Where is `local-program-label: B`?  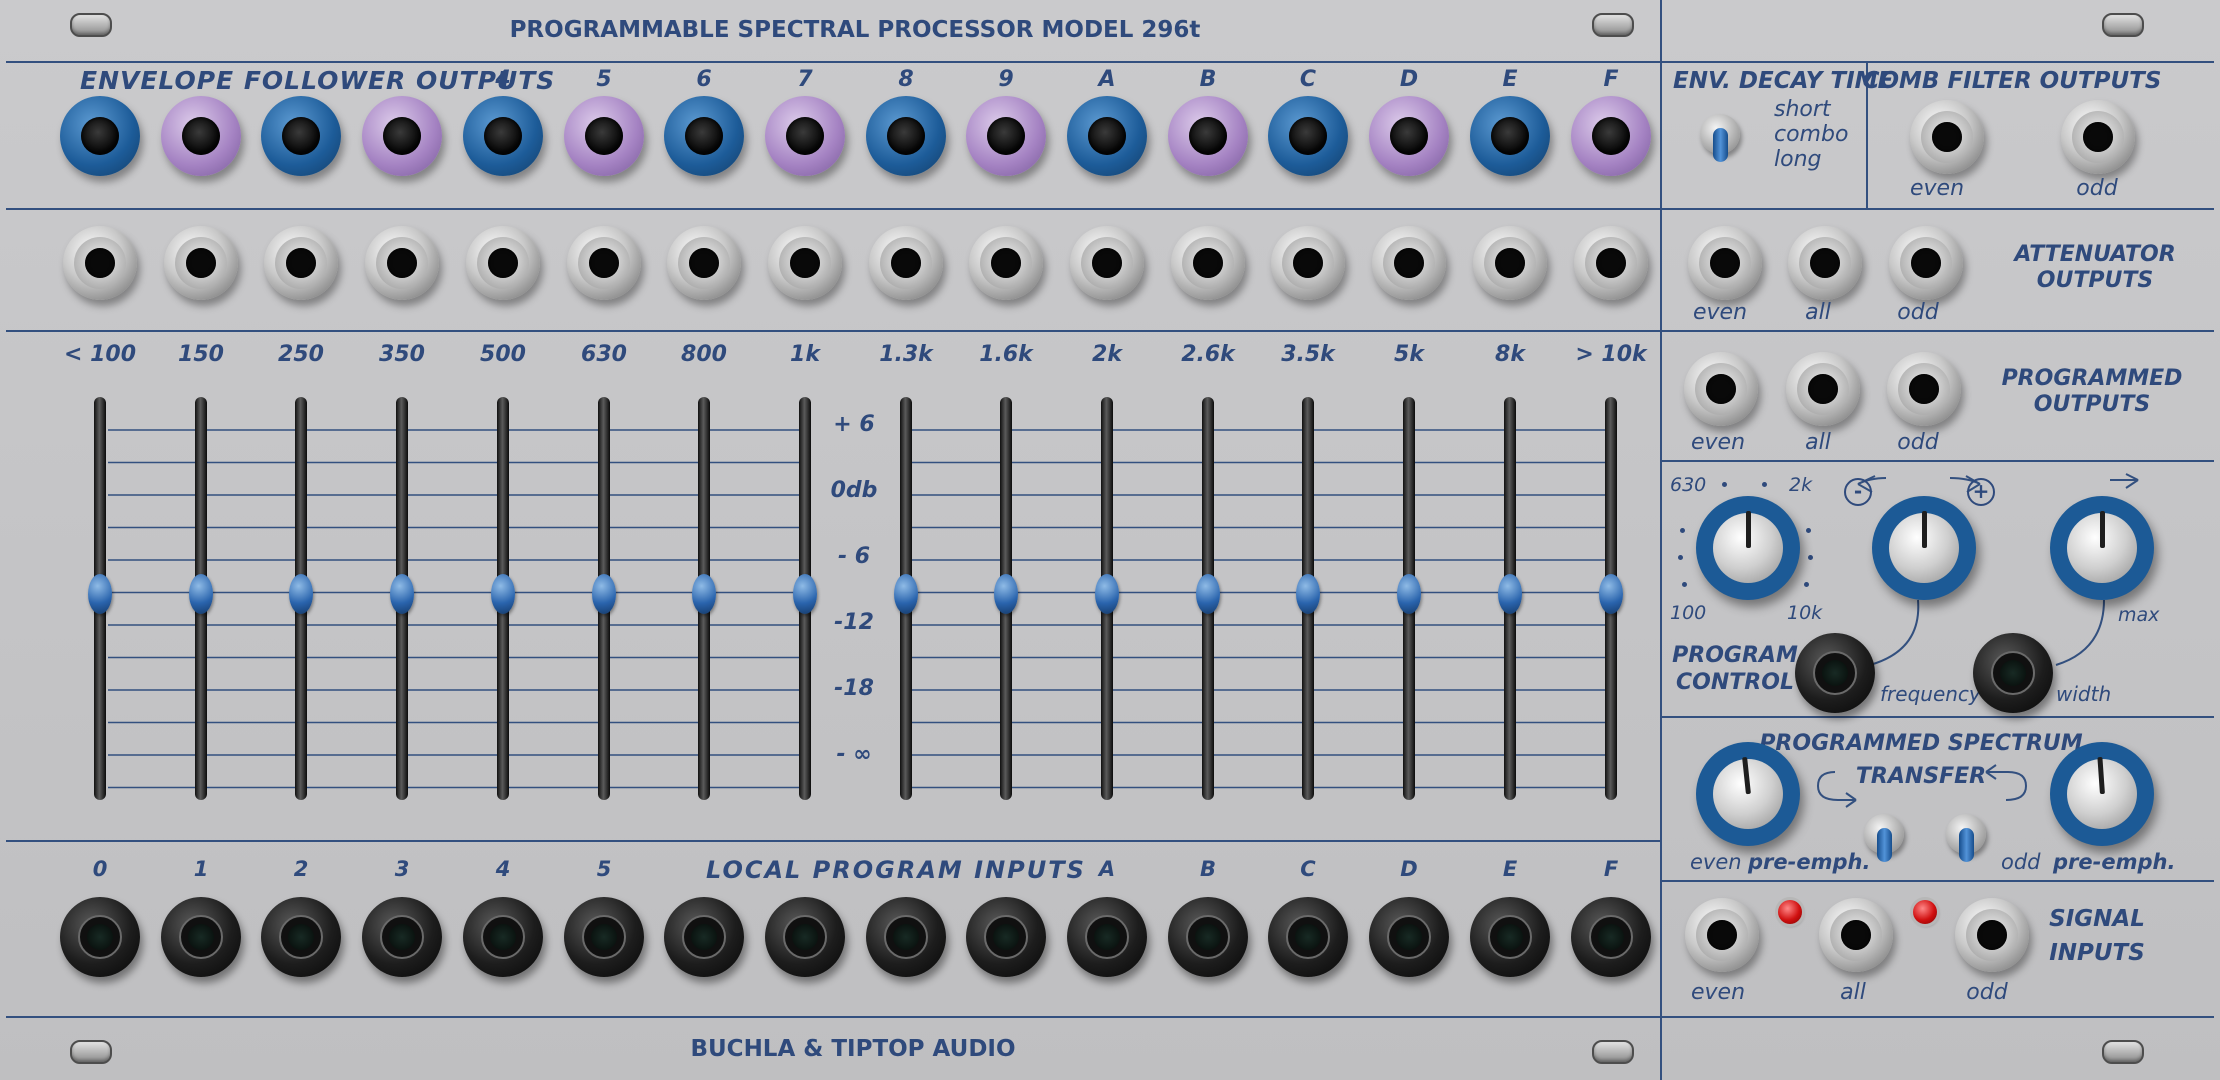
local-program-label: B is located at coordinates (1208, 869).